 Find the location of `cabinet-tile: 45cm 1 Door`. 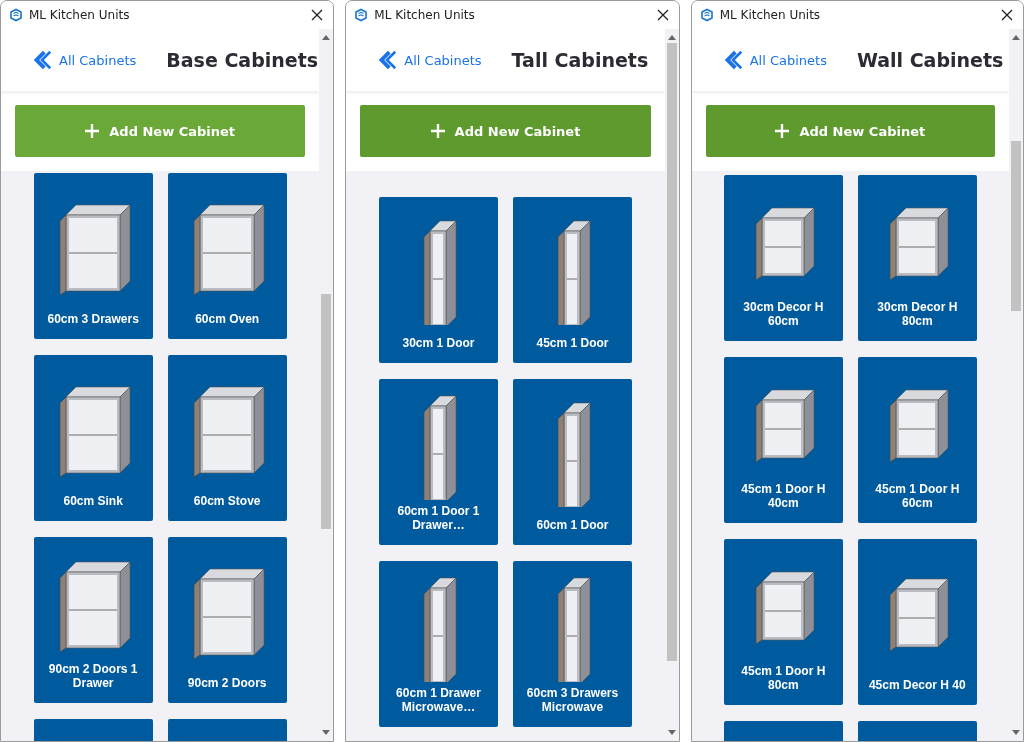

cabinet-tile: 45cm 1 Door is located at coordinates (572, 280).